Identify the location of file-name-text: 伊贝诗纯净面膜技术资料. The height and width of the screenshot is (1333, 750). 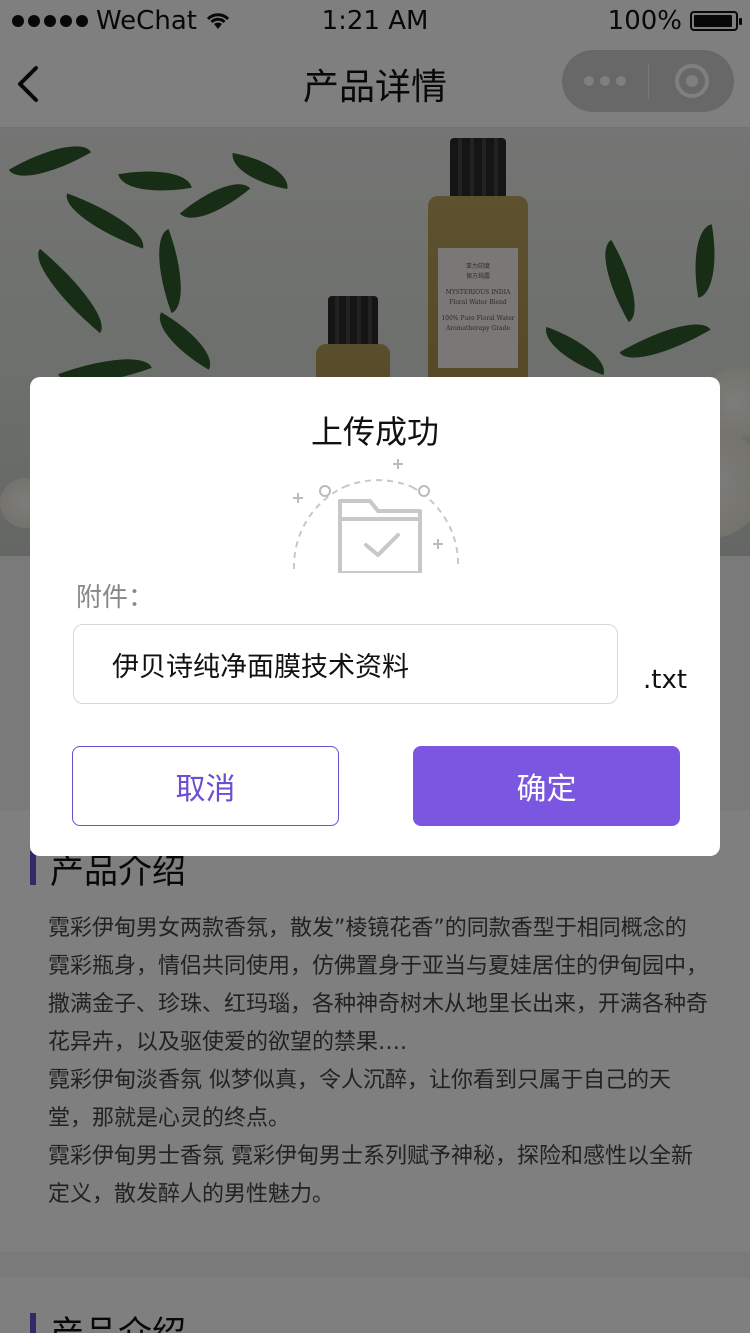
(260, 667).